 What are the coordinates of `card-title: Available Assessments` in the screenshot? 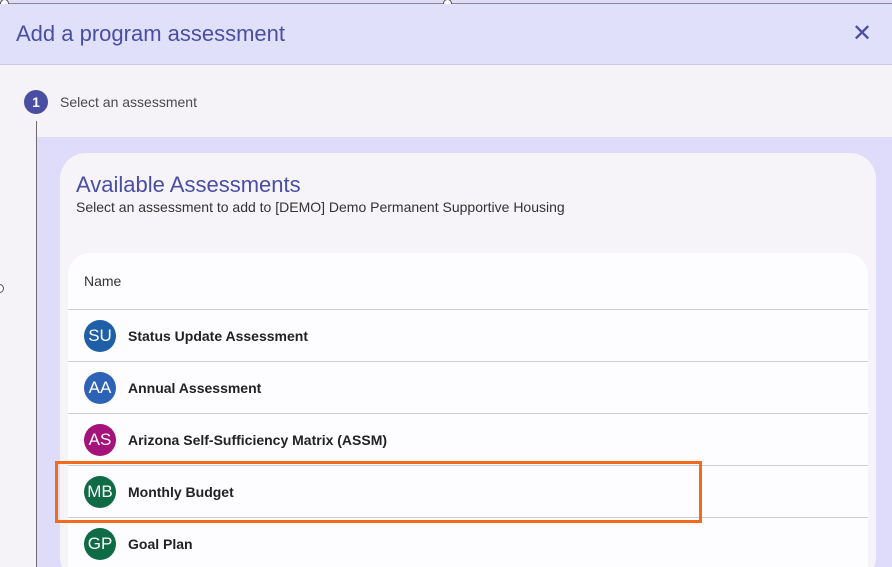 It's located at (188, 184).